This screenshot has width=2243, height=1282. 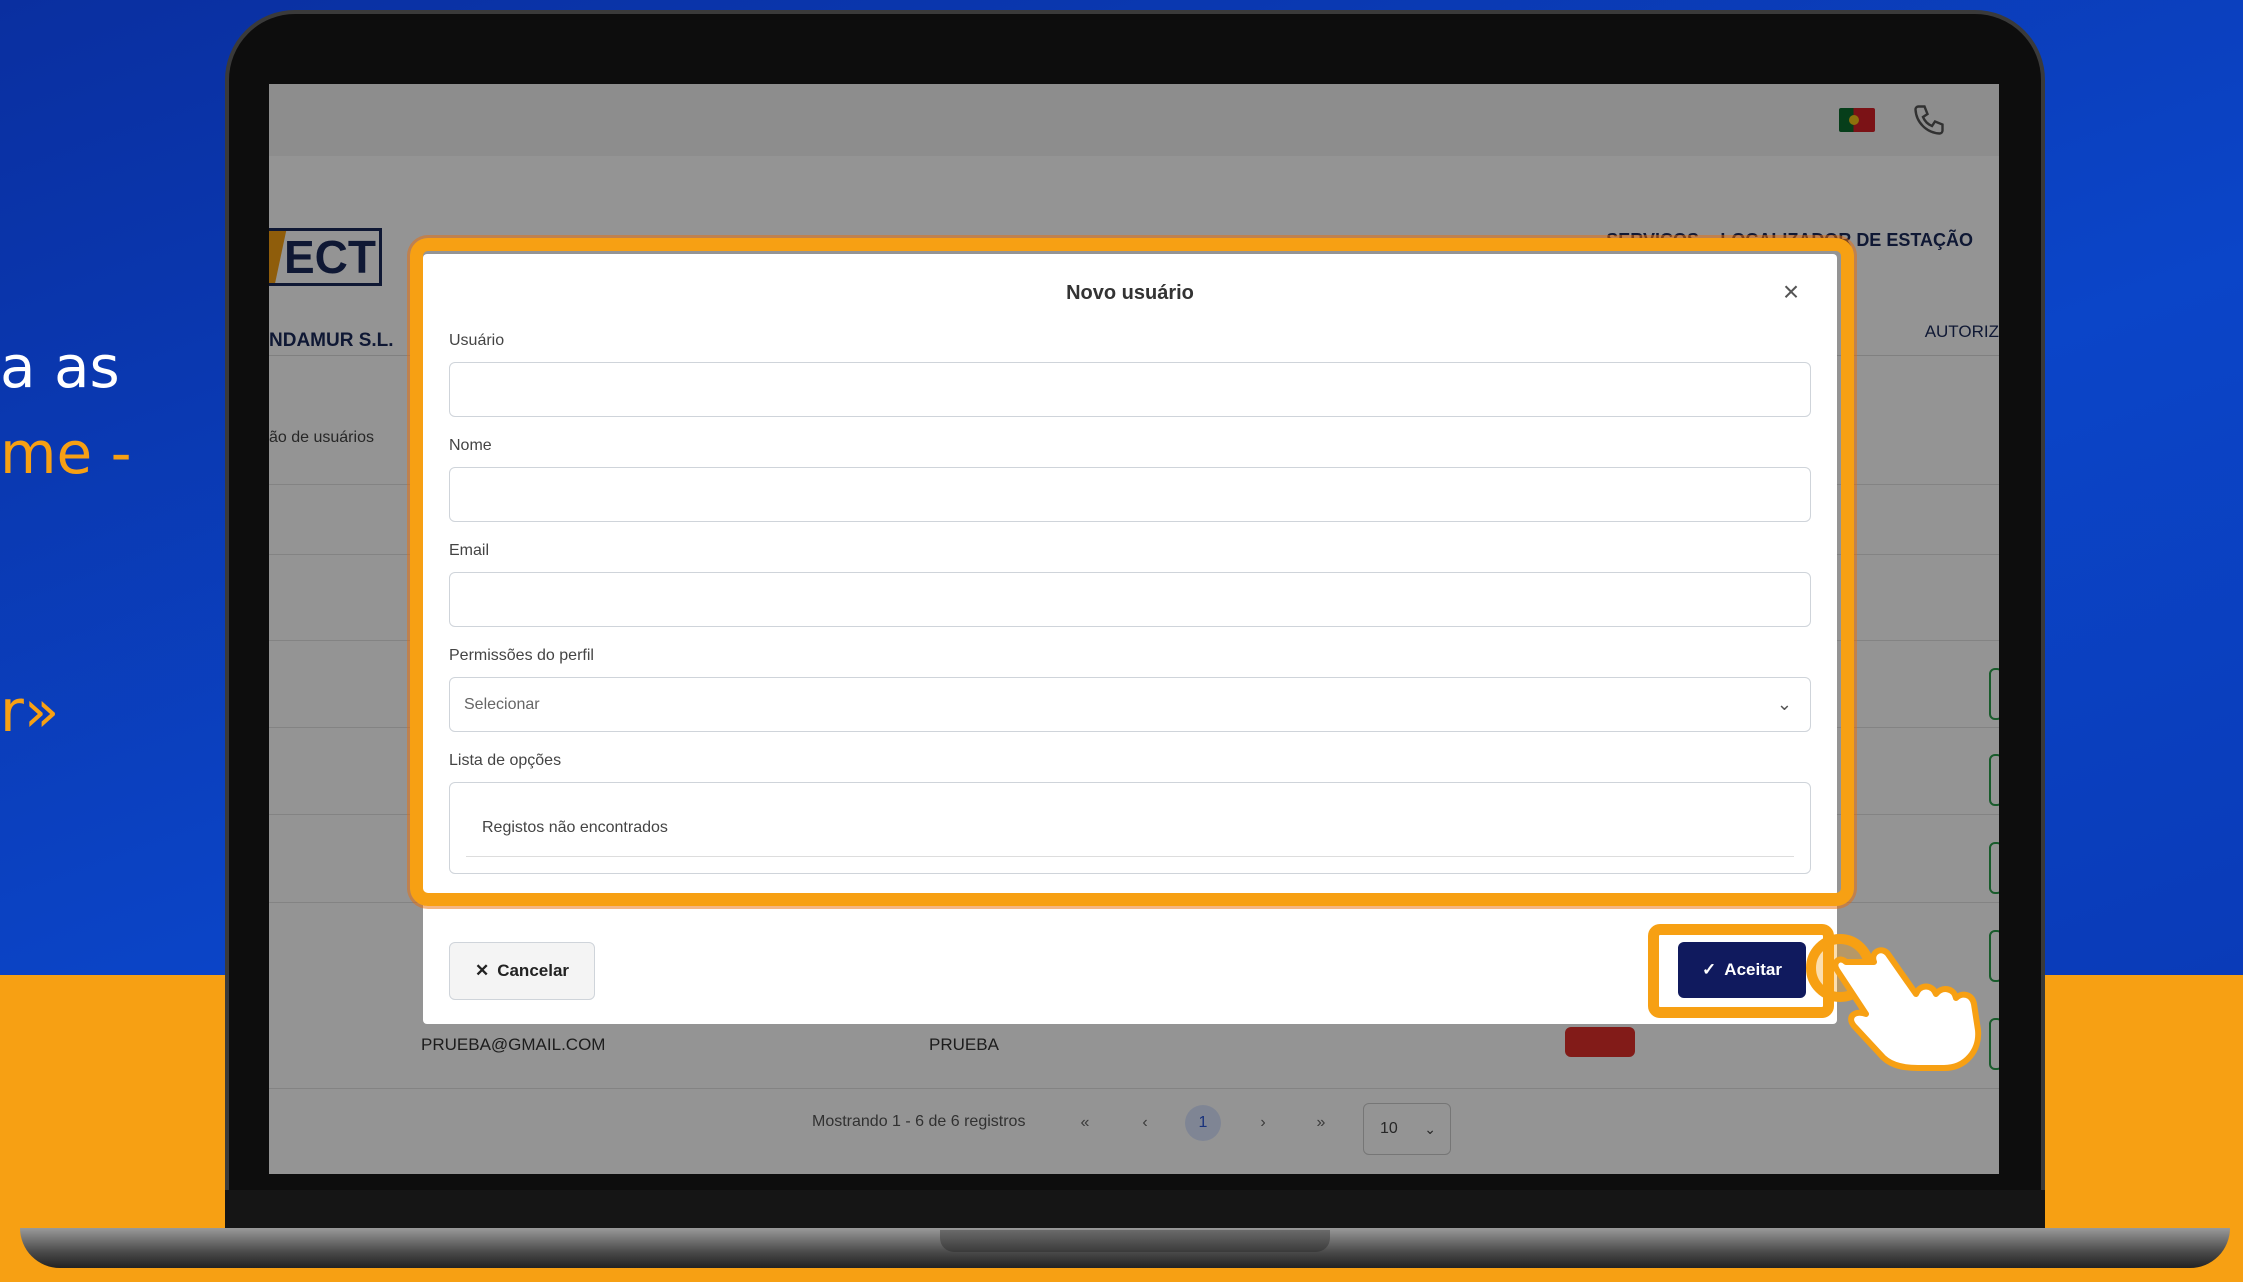 I want to click on promo-text-line-1: a as, so click(x=60, y=367).